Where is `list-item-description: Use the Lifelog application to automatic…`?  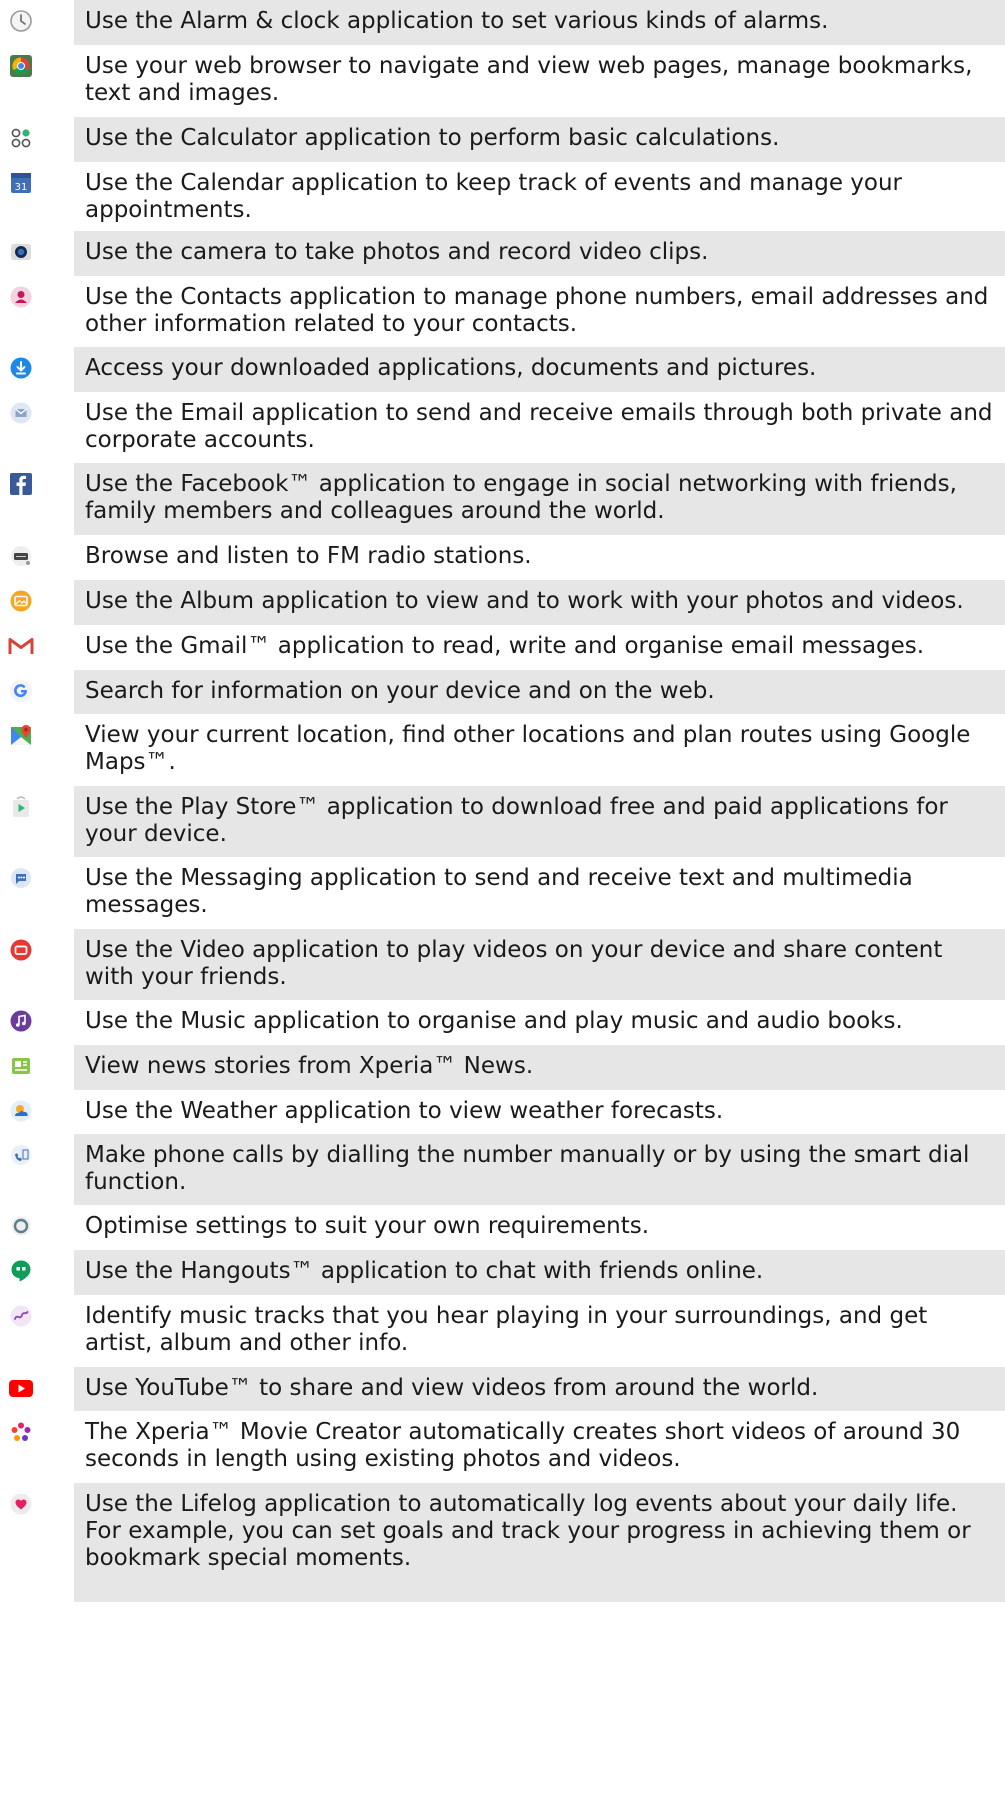 list-item-description: Use the Lifelog application to automatic… is located at coordinates (539, 1542).